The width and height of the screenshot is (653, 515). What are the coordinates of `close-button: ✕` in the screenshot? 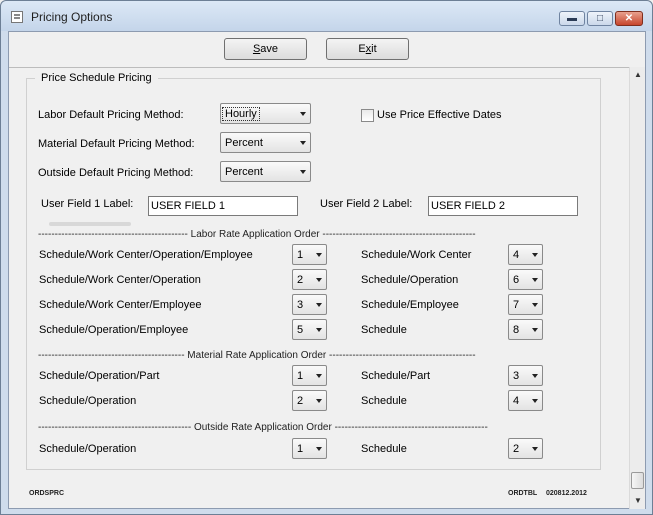 It's located at (629, 18).